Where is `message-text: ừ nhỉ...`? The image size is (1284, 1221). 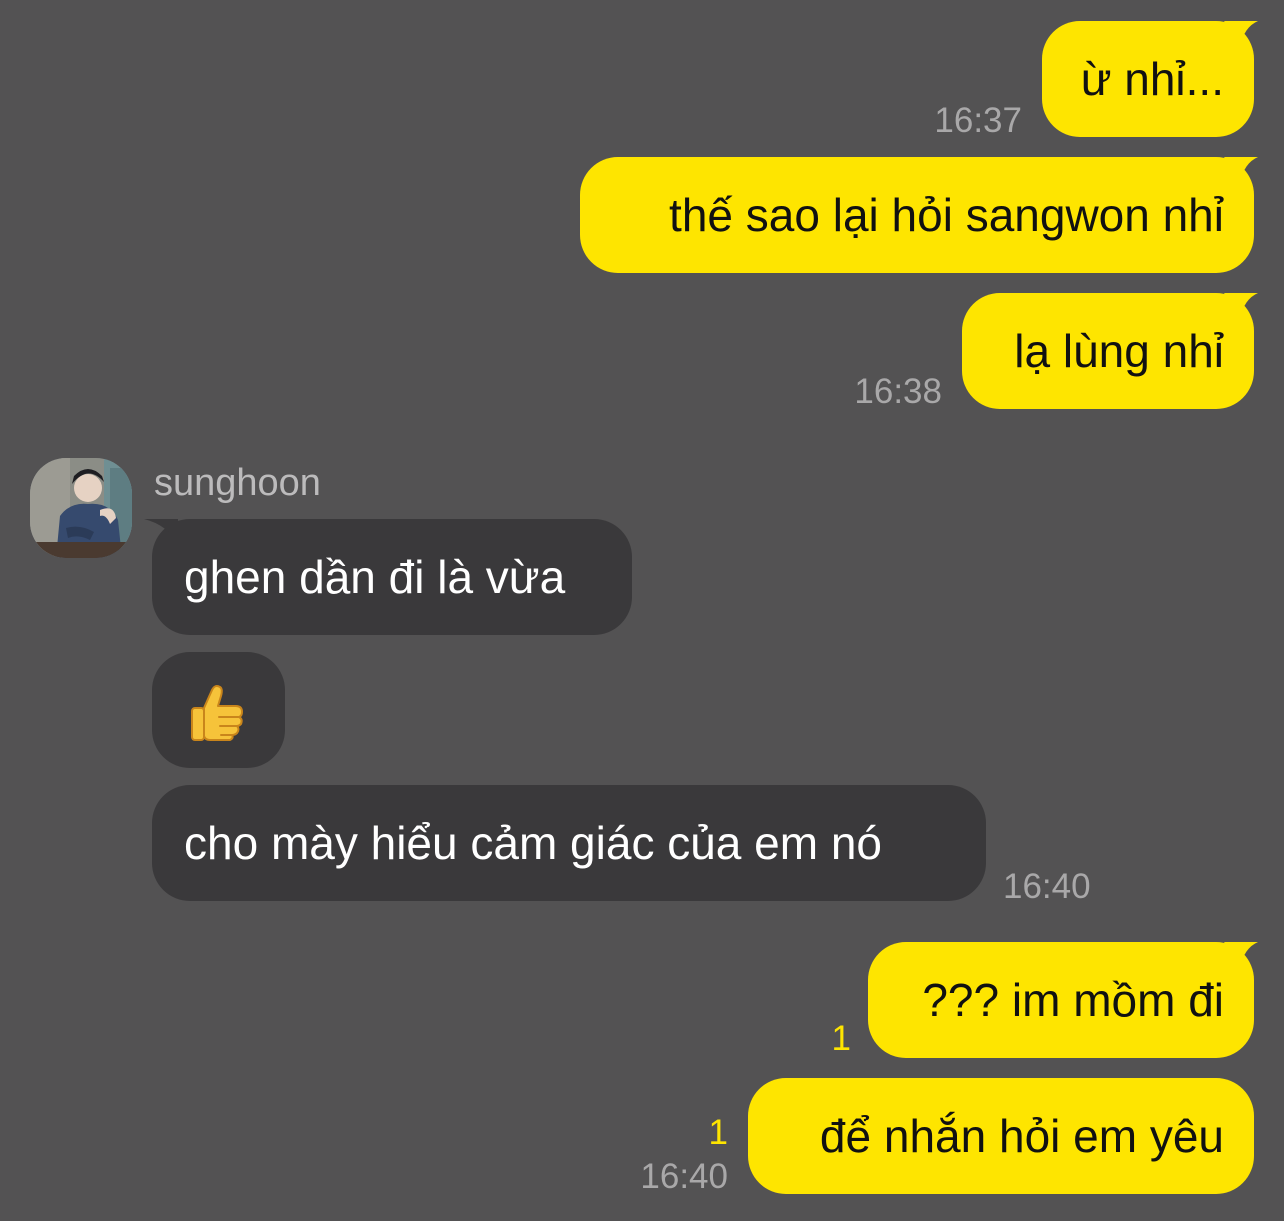
message-text: ừ nhỉ... is located at coordinates (1152, 79).